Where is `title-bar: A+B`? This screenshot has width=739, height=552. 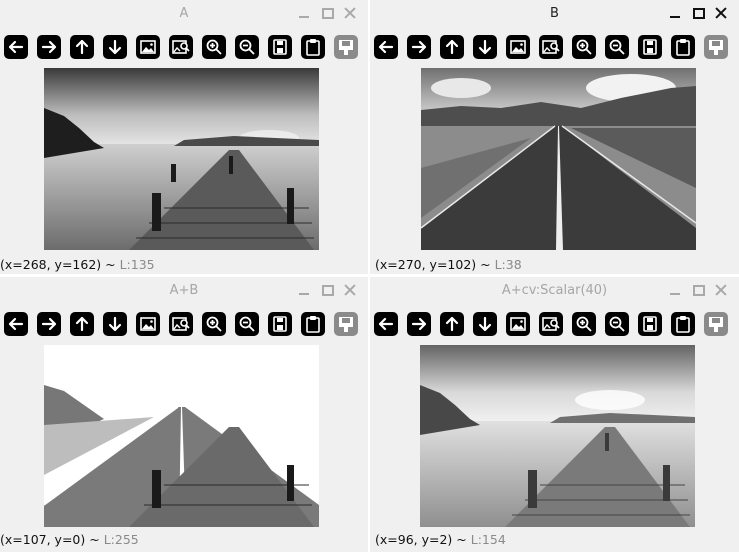
title-bar: A+B is located at coordinates (184, 291).